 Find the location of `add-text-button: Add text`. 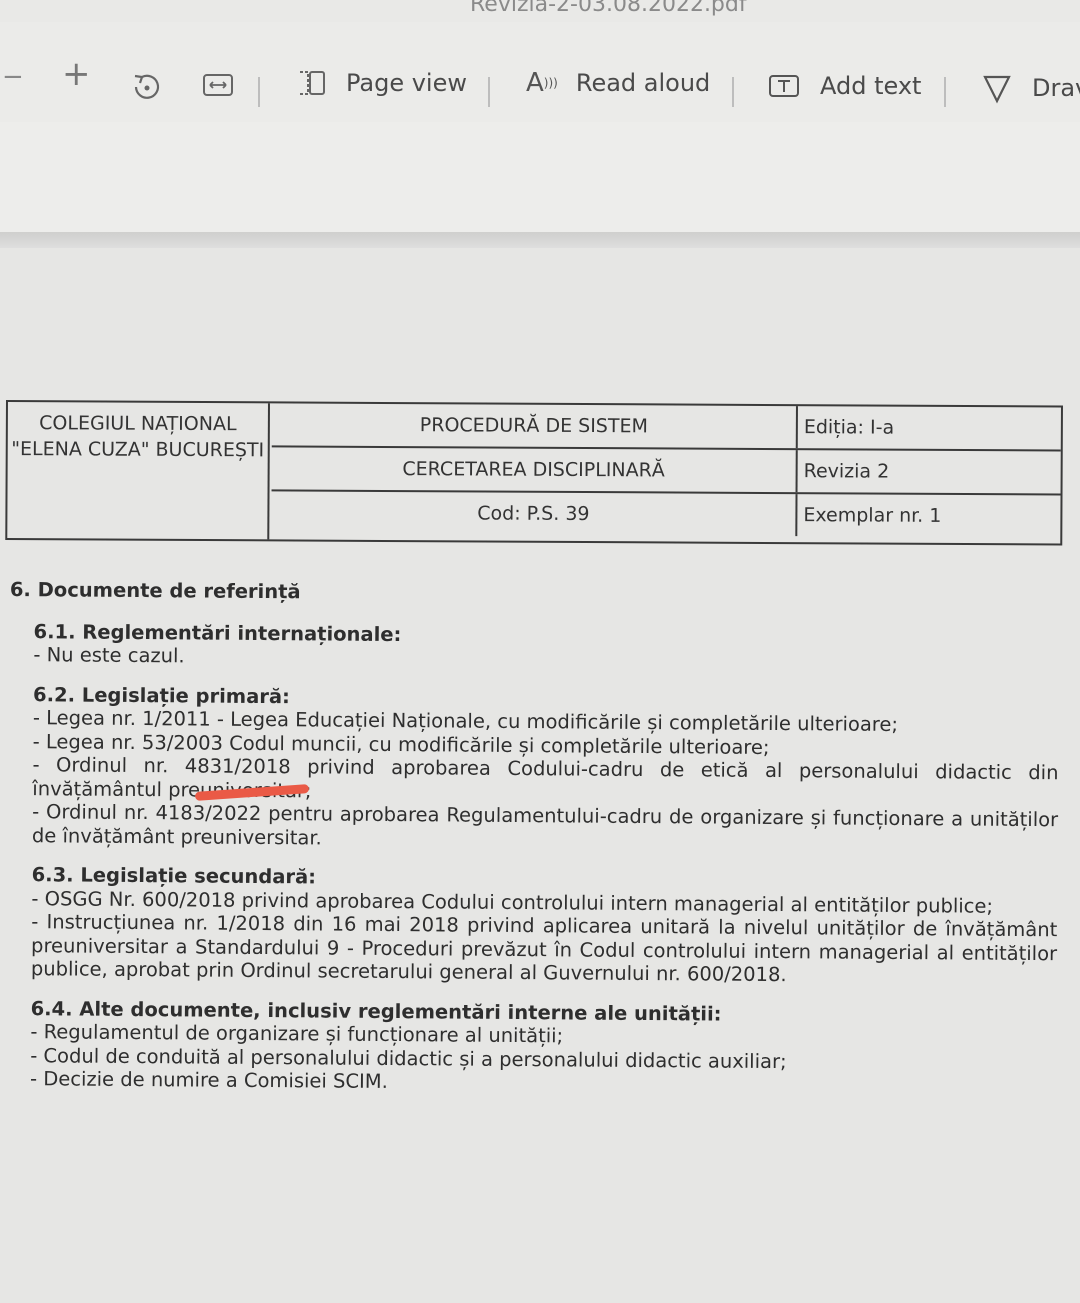

add-text-button: Add text is located at coordinates (844, 86).